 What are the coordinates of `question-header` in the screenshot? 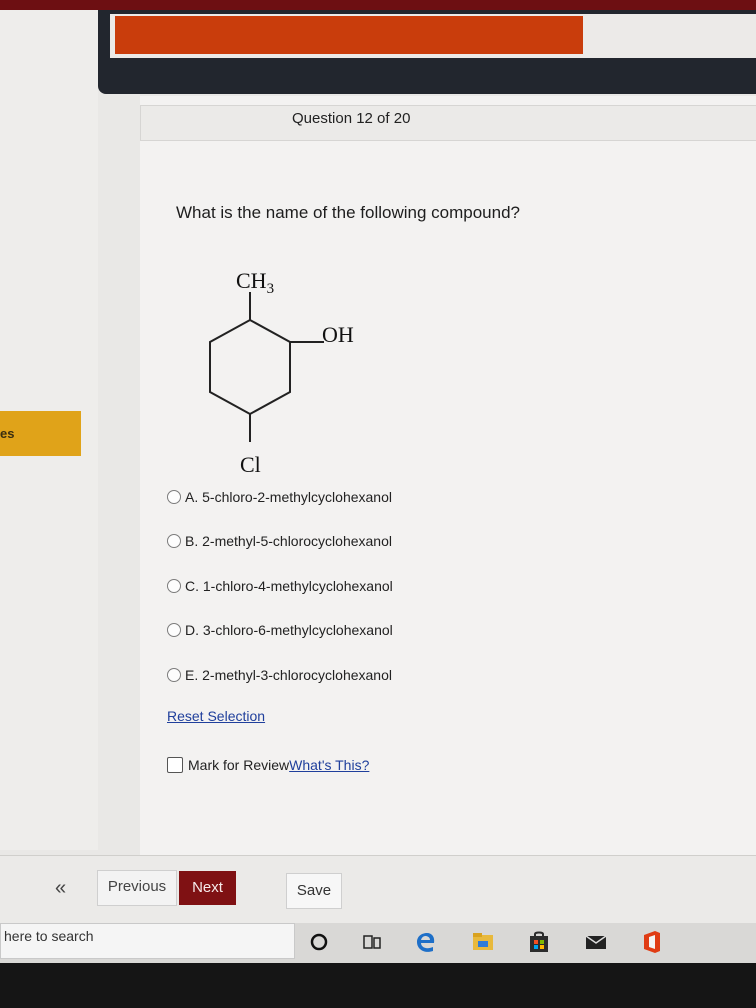 It's located at (448, 123).